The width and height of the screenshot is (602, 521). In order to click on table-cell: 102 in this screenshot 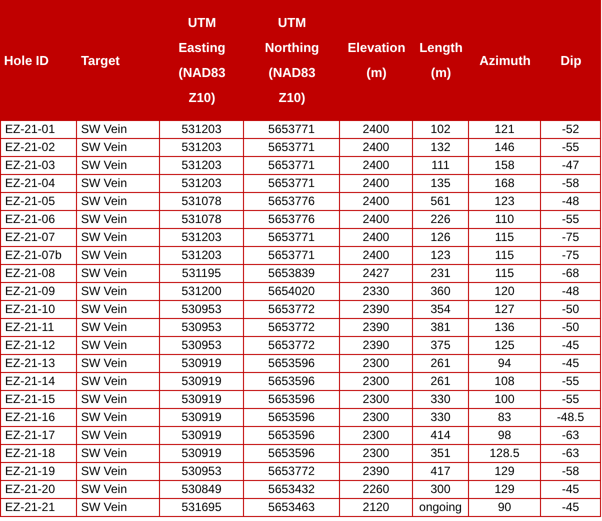, I will do `click(441, 130)`.